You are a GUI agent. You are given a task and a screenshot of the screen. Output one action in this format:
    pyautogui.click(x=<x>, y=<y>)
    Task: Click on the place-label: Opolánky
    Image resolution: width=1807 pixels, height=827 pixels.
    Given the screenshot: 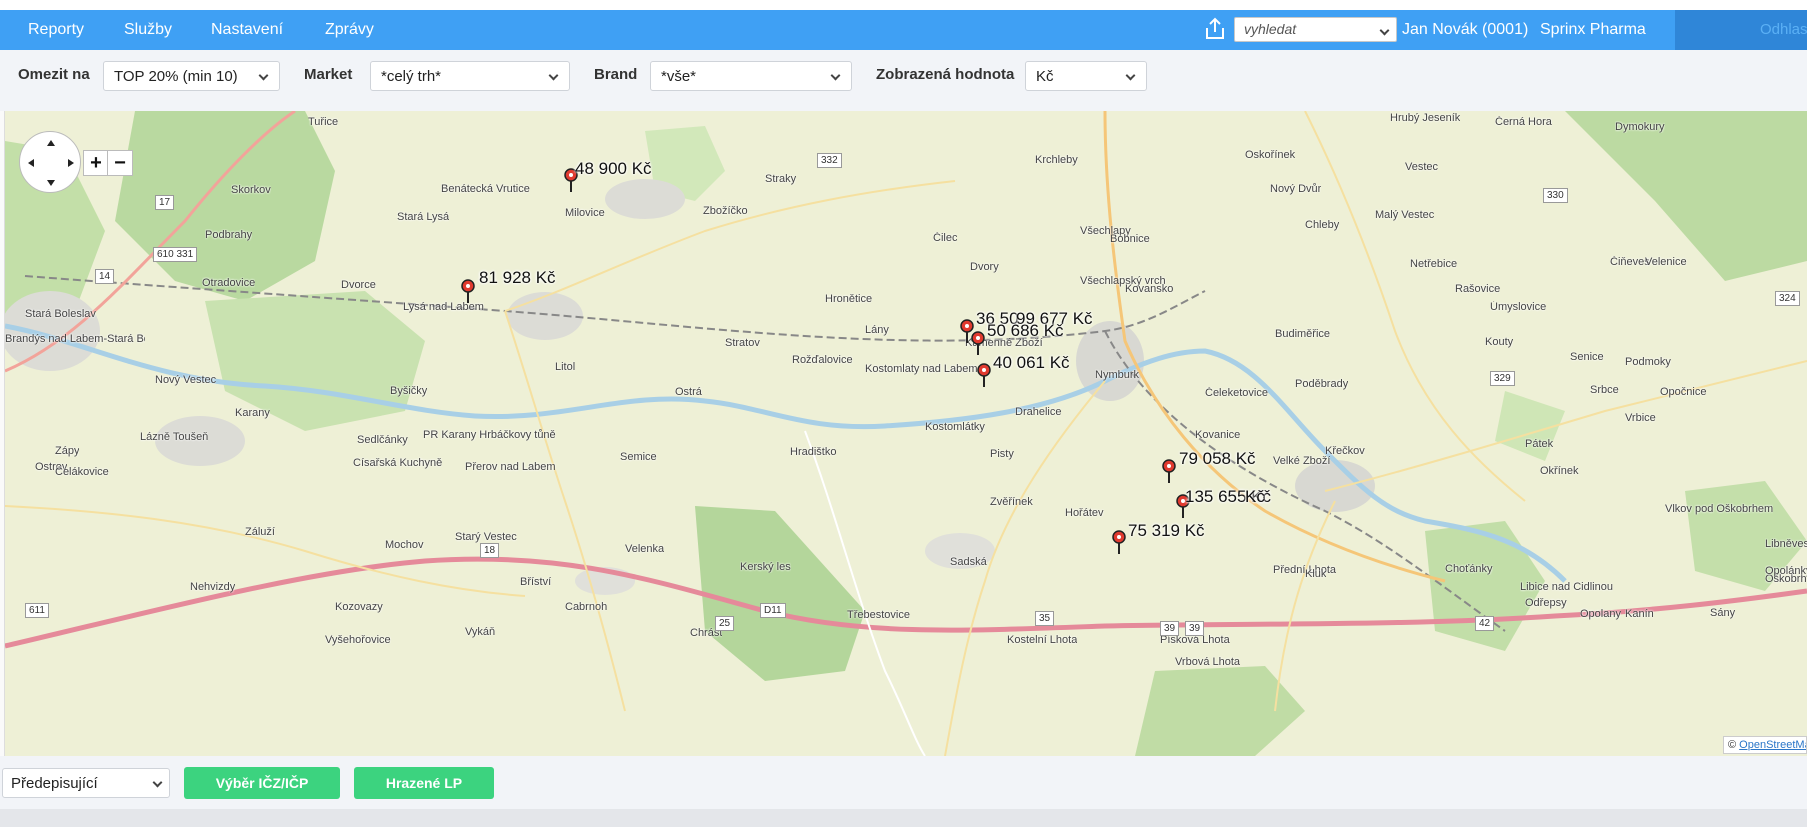 What is the action you would take?
    pyautogui.click(x=1786, y=571)
    